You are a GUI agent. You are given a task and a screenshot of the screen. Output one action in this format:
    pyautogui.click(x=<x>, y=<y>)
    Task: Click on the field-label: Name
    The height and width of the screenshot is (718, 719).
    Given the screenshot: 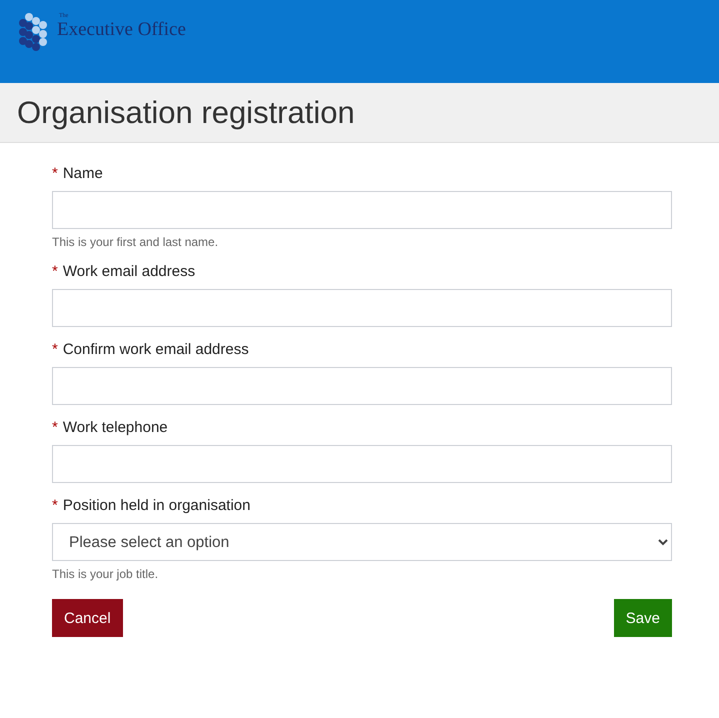 What is the action you would take?
    pyautogui.click(x=82, y=173)
    